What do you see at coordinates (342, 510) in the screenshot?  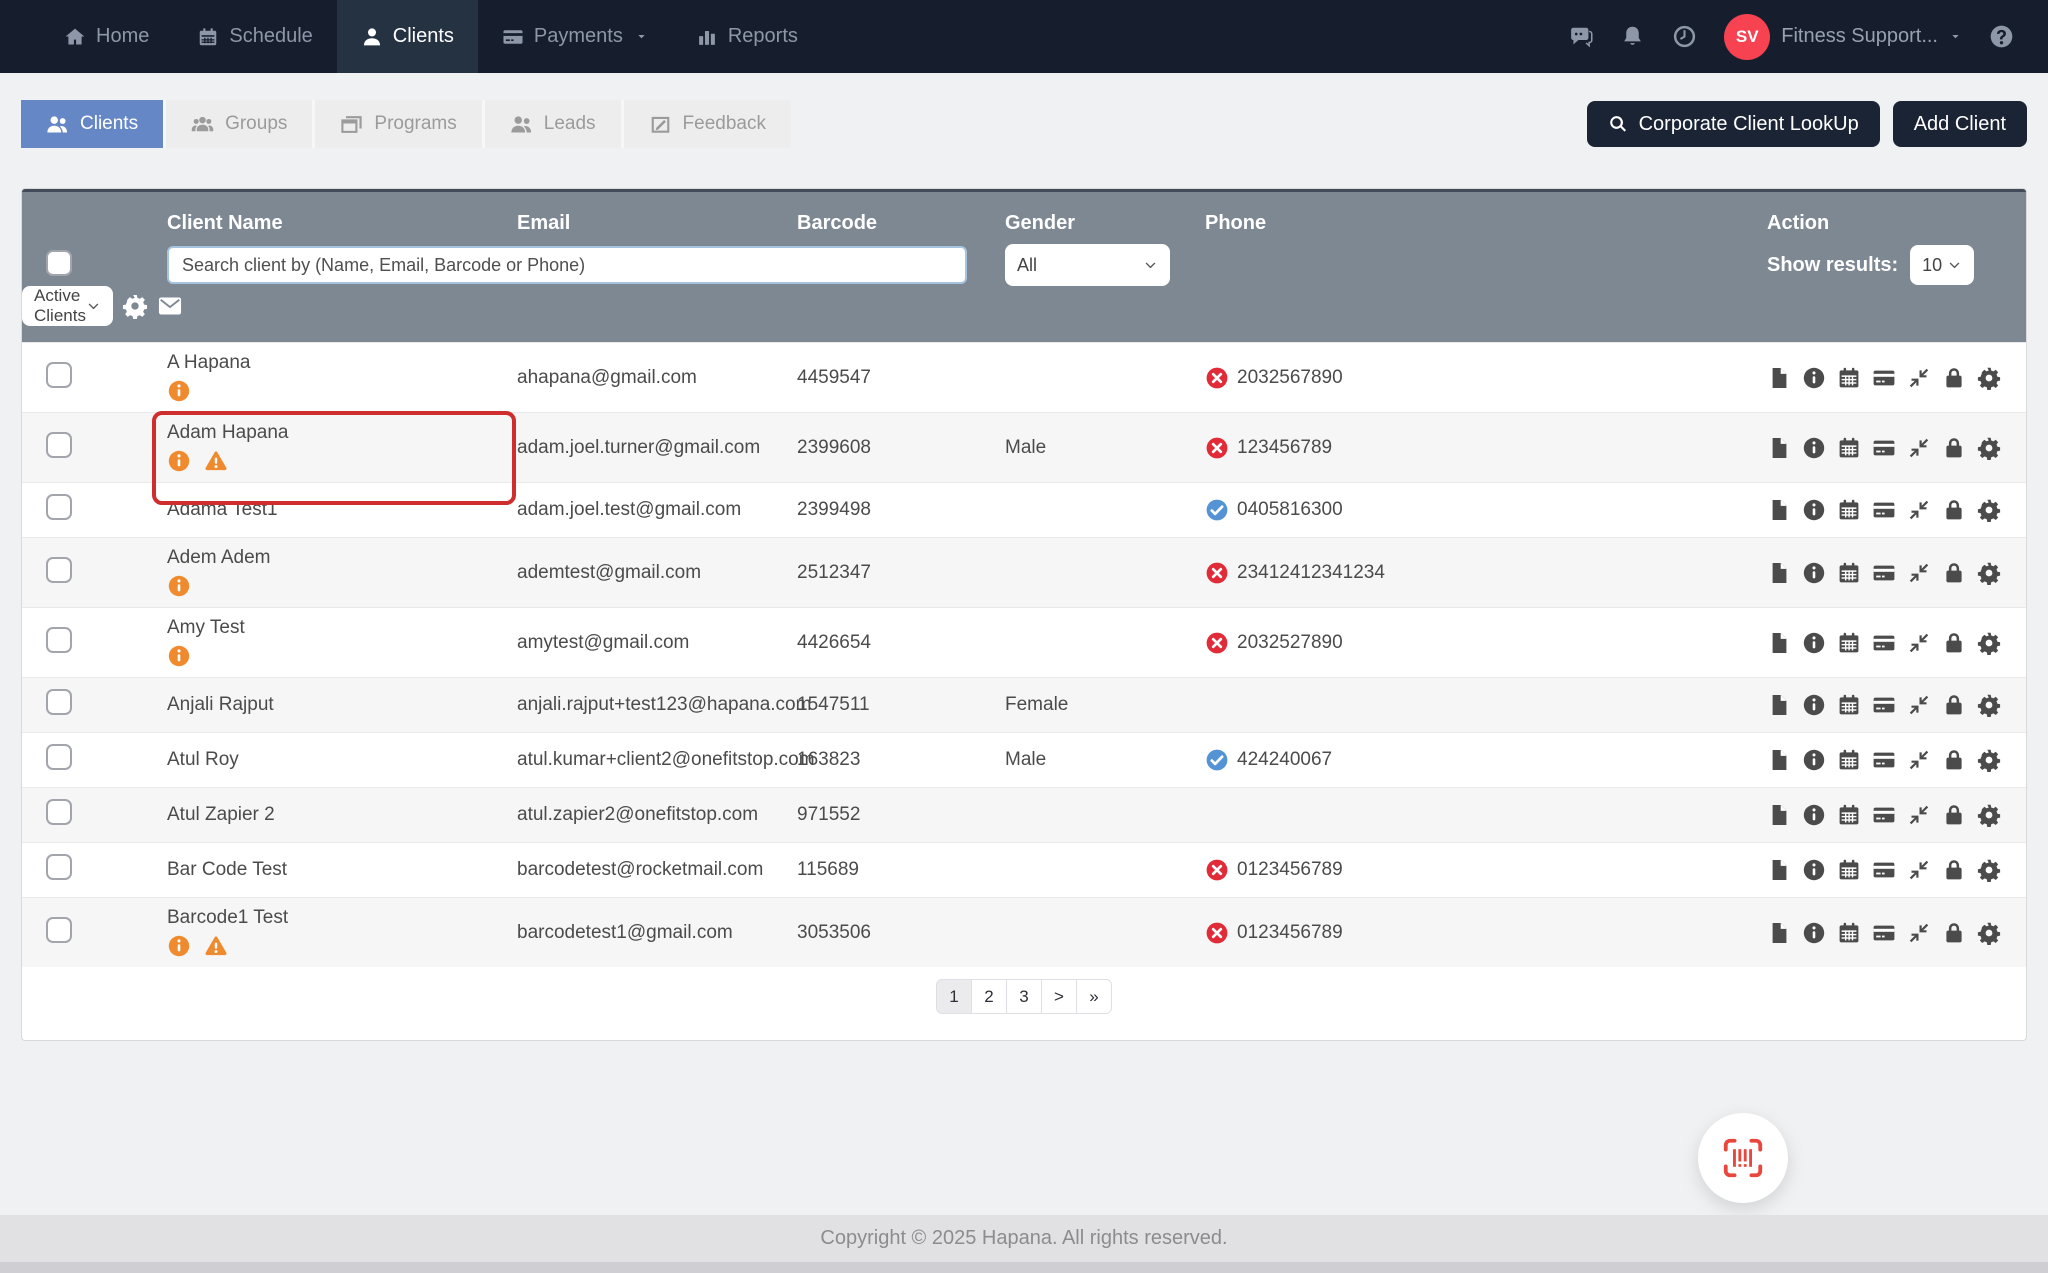 I see `client-name: Adama Test1` at bounding box center [342, 510].